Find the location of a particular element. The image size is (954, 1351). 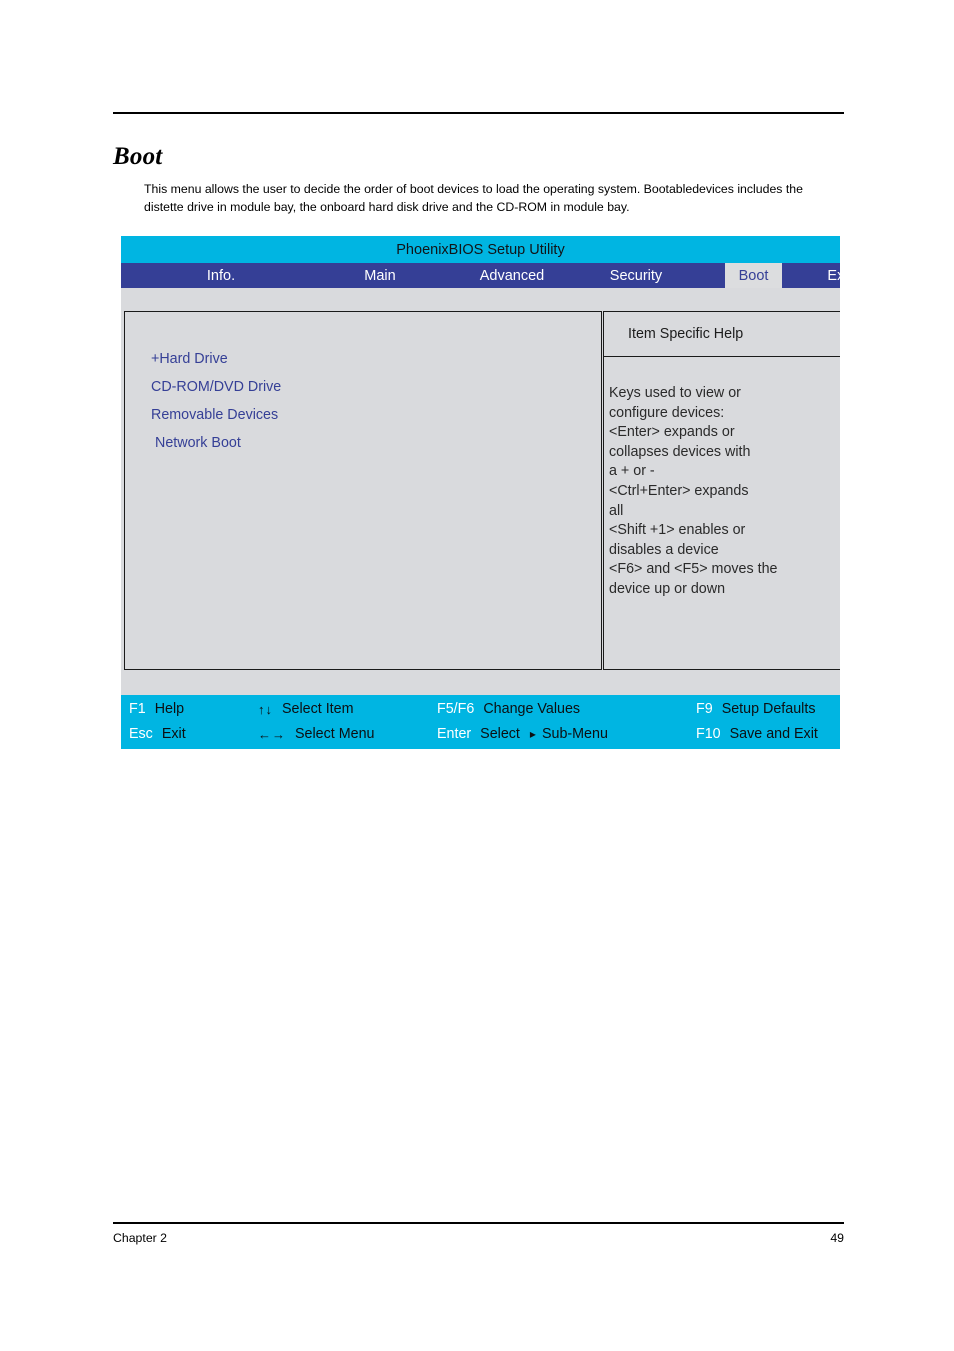

footer-rule is located at coordinates (478, 1223).